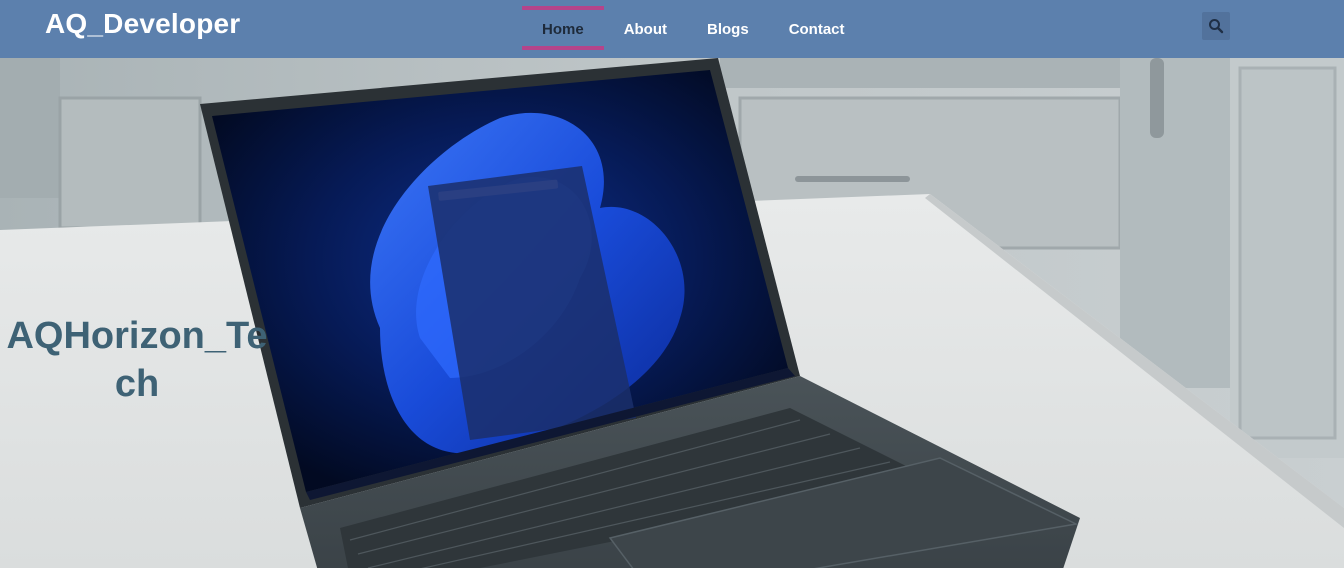  Describe the element at coordinates (817, 29) in the screenshot. I see `nav-contact-link: Contact` at that location.